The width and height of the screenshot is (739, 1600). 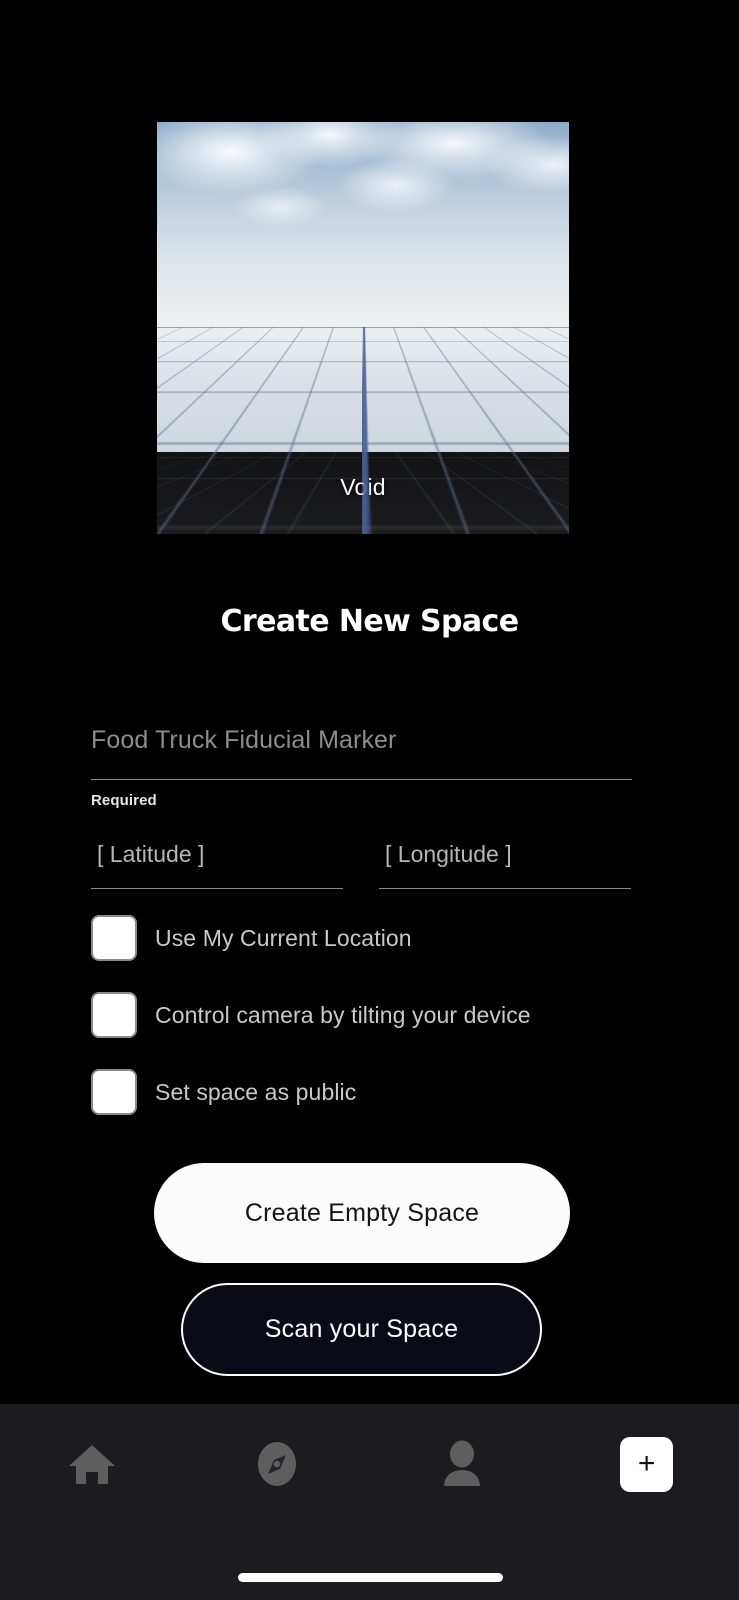 What do you see at coordinates (256, 1091) in the screenshot?
I see `option-label: Set space as public` at bounding box center [256, 1091].